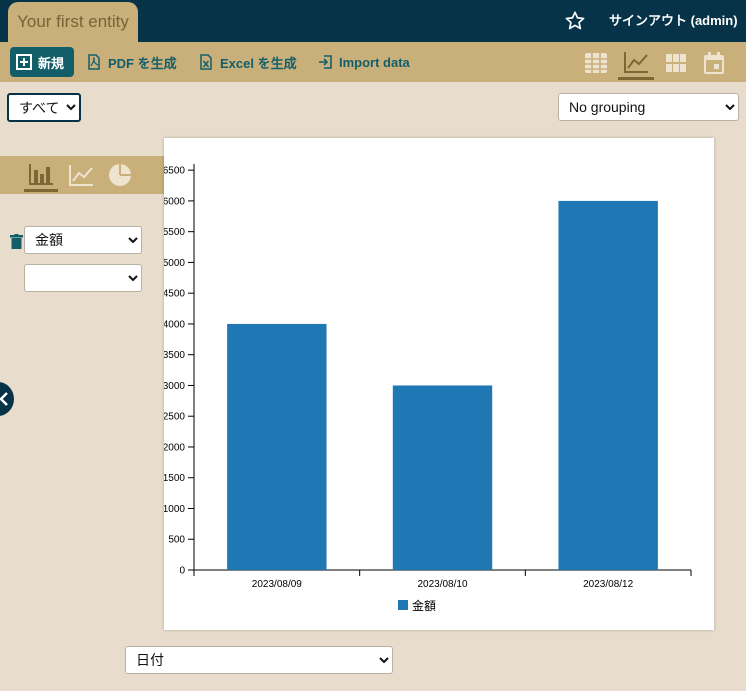 This screenshot has width=746, height=691. What do you see at coordinates (94, 62) in the screenshot?
I see `pdf-icon` at bounding box center [94, 62].